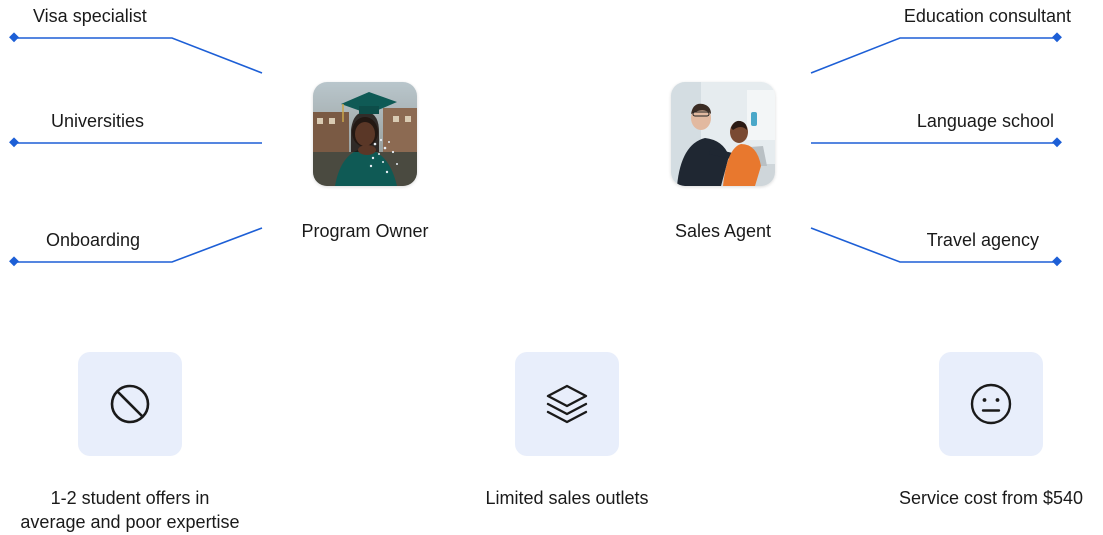 The image size is (1103, 535). I want to click on sales-agents-photo, so click(723, 134).